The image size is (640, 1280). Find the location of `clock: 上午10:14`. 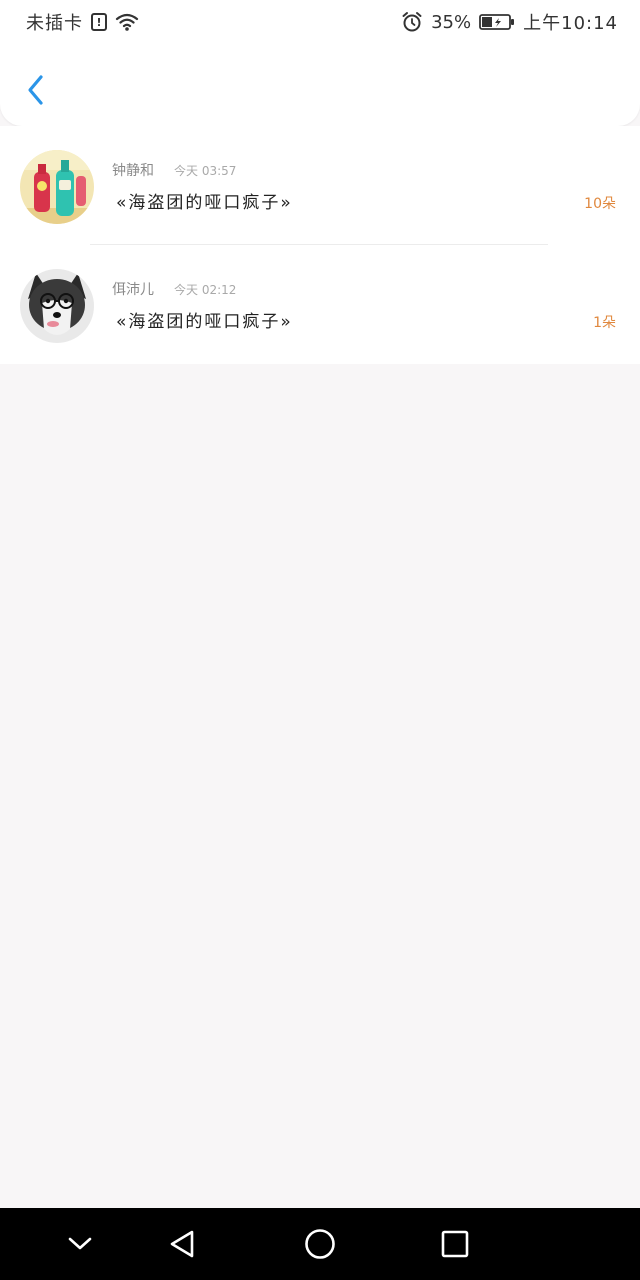

clock: 上午10:14 is located at coordinates (570, 23).